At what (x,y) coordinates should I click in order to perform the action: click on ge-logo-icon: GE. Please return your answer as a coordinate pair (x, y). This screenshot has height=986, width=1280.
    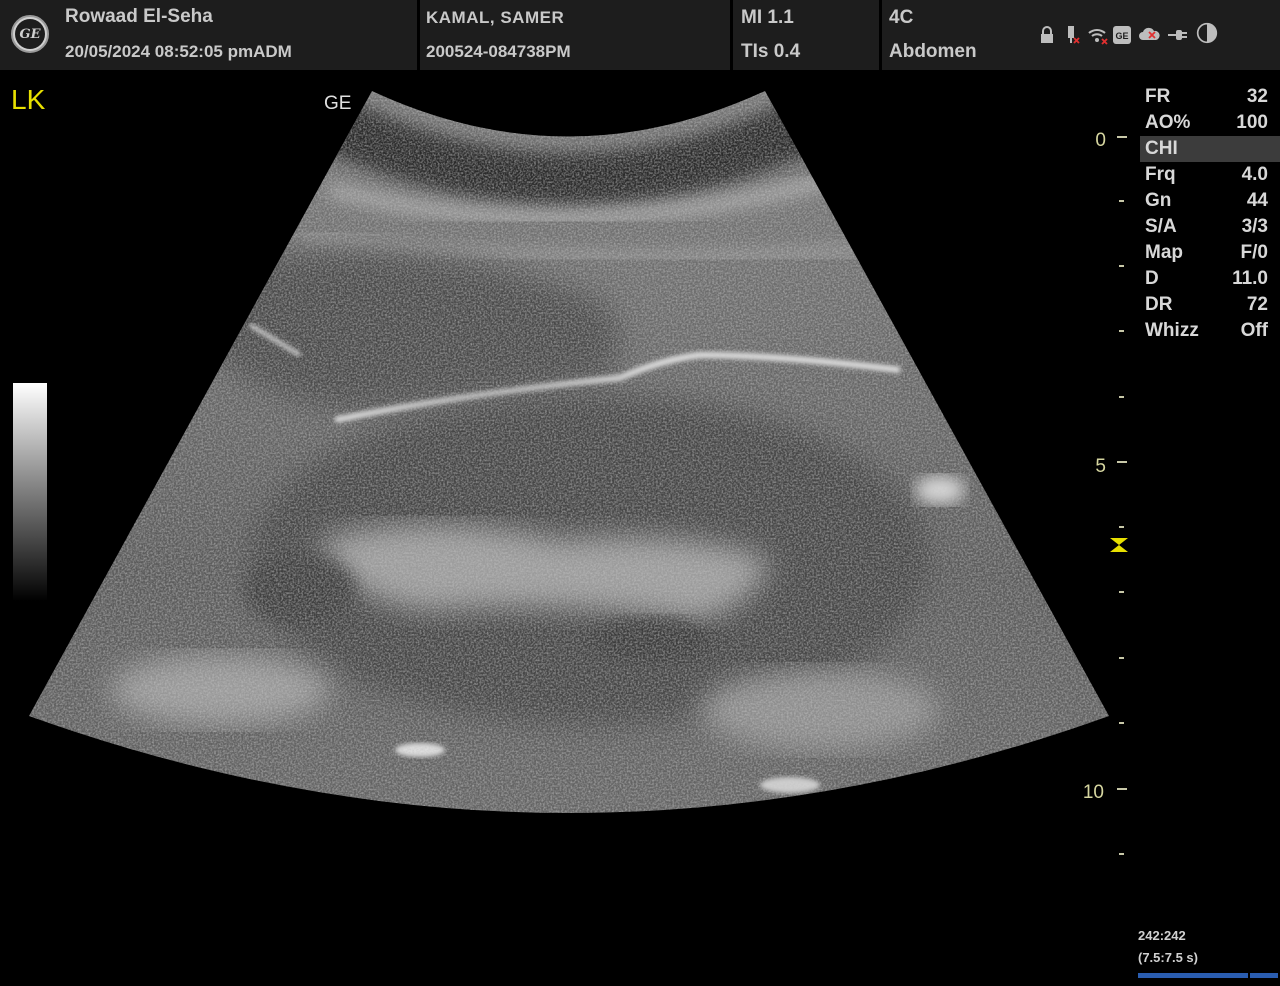
    Looking at the image, I should click on (30, 34).